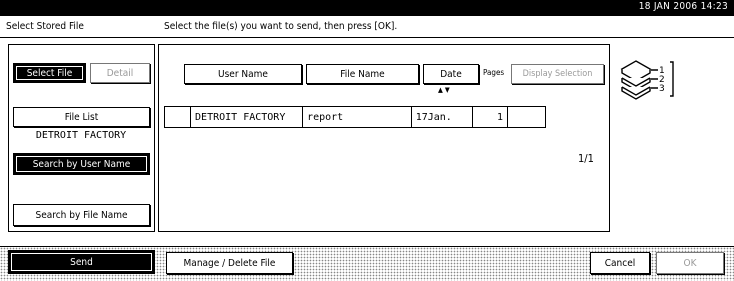 The width and height of the screenshot is (734, 281). Describe the element at coordinates (247, 117) in the screenshot. I see `cell-user-name: DETROIT FACTORY` at that location.